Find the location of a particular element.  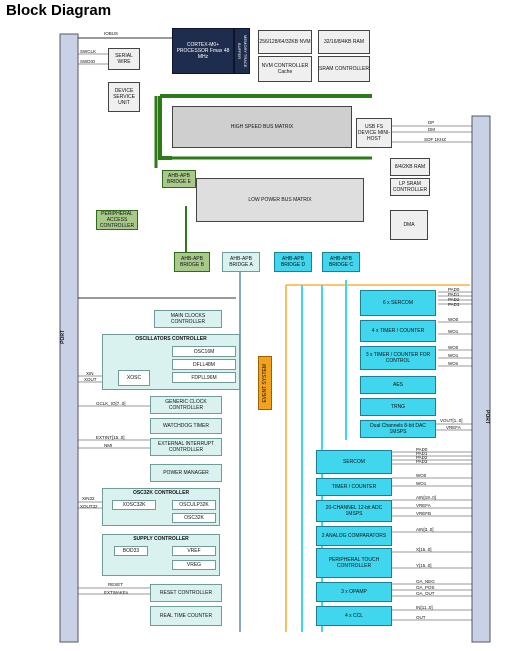

tcc3-wo1: WO1 is located at coordinates (453, 355).